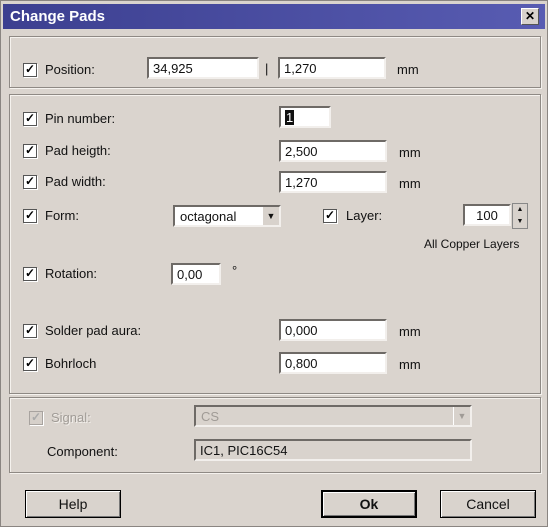 This screenshot has width=548, height=527. Describe the element at coordinates (71, 363) in the screenshot. I see `bohrloch-label: Bohrloch` at that location.